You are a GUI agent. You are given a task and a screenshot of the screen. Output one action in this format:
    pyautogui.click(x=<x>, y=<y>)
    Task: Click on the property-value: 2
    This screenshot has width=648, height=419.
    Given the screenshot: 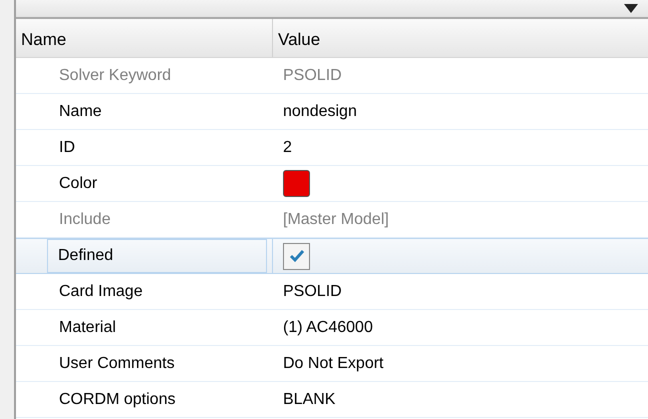 What is the action you would take?
    pyautogui.click(x=287, y=148)
    